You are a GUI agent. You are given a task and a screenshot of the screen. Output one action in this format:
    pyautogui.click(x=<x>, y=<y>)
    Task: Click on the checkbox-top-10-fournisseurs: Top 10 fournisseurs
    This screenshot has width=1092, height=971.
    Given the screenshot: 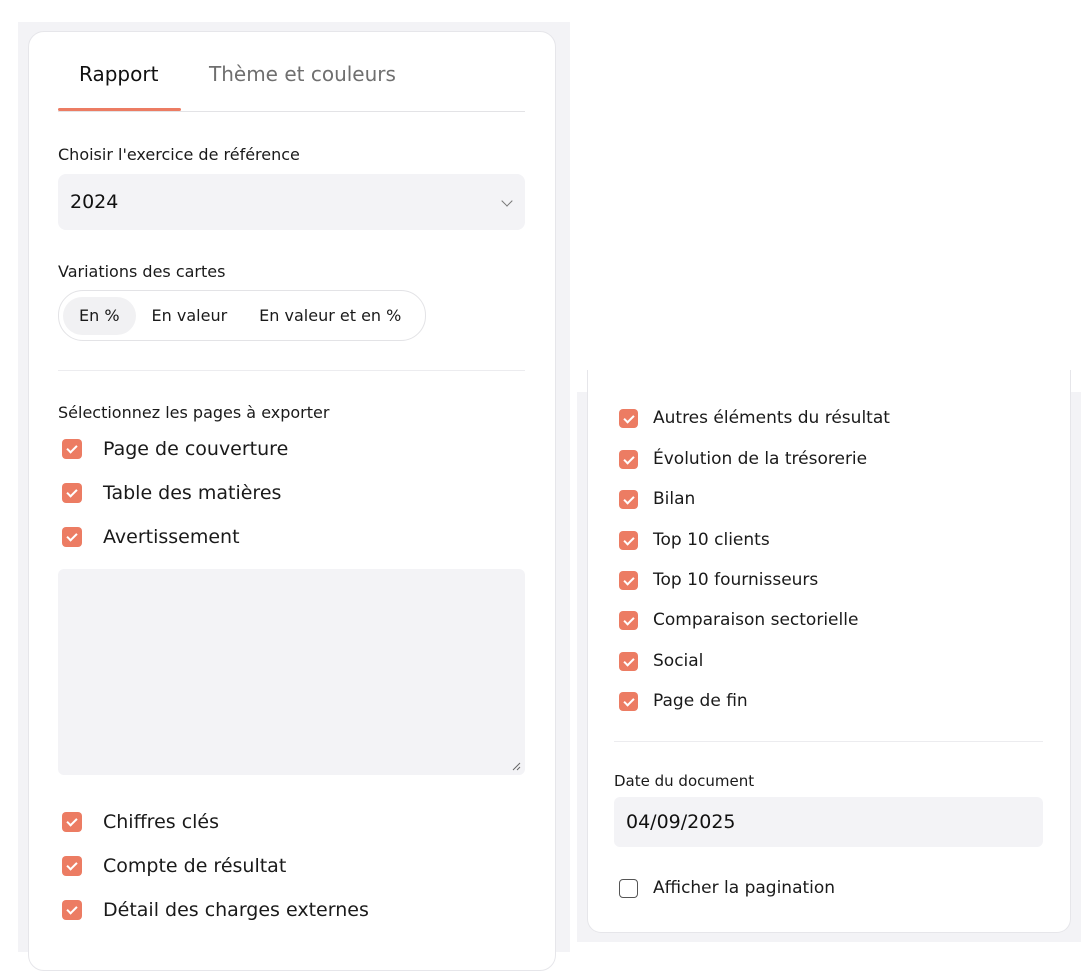 What is the action you would take?
    pyautogui.click(x=718, y=580)
    